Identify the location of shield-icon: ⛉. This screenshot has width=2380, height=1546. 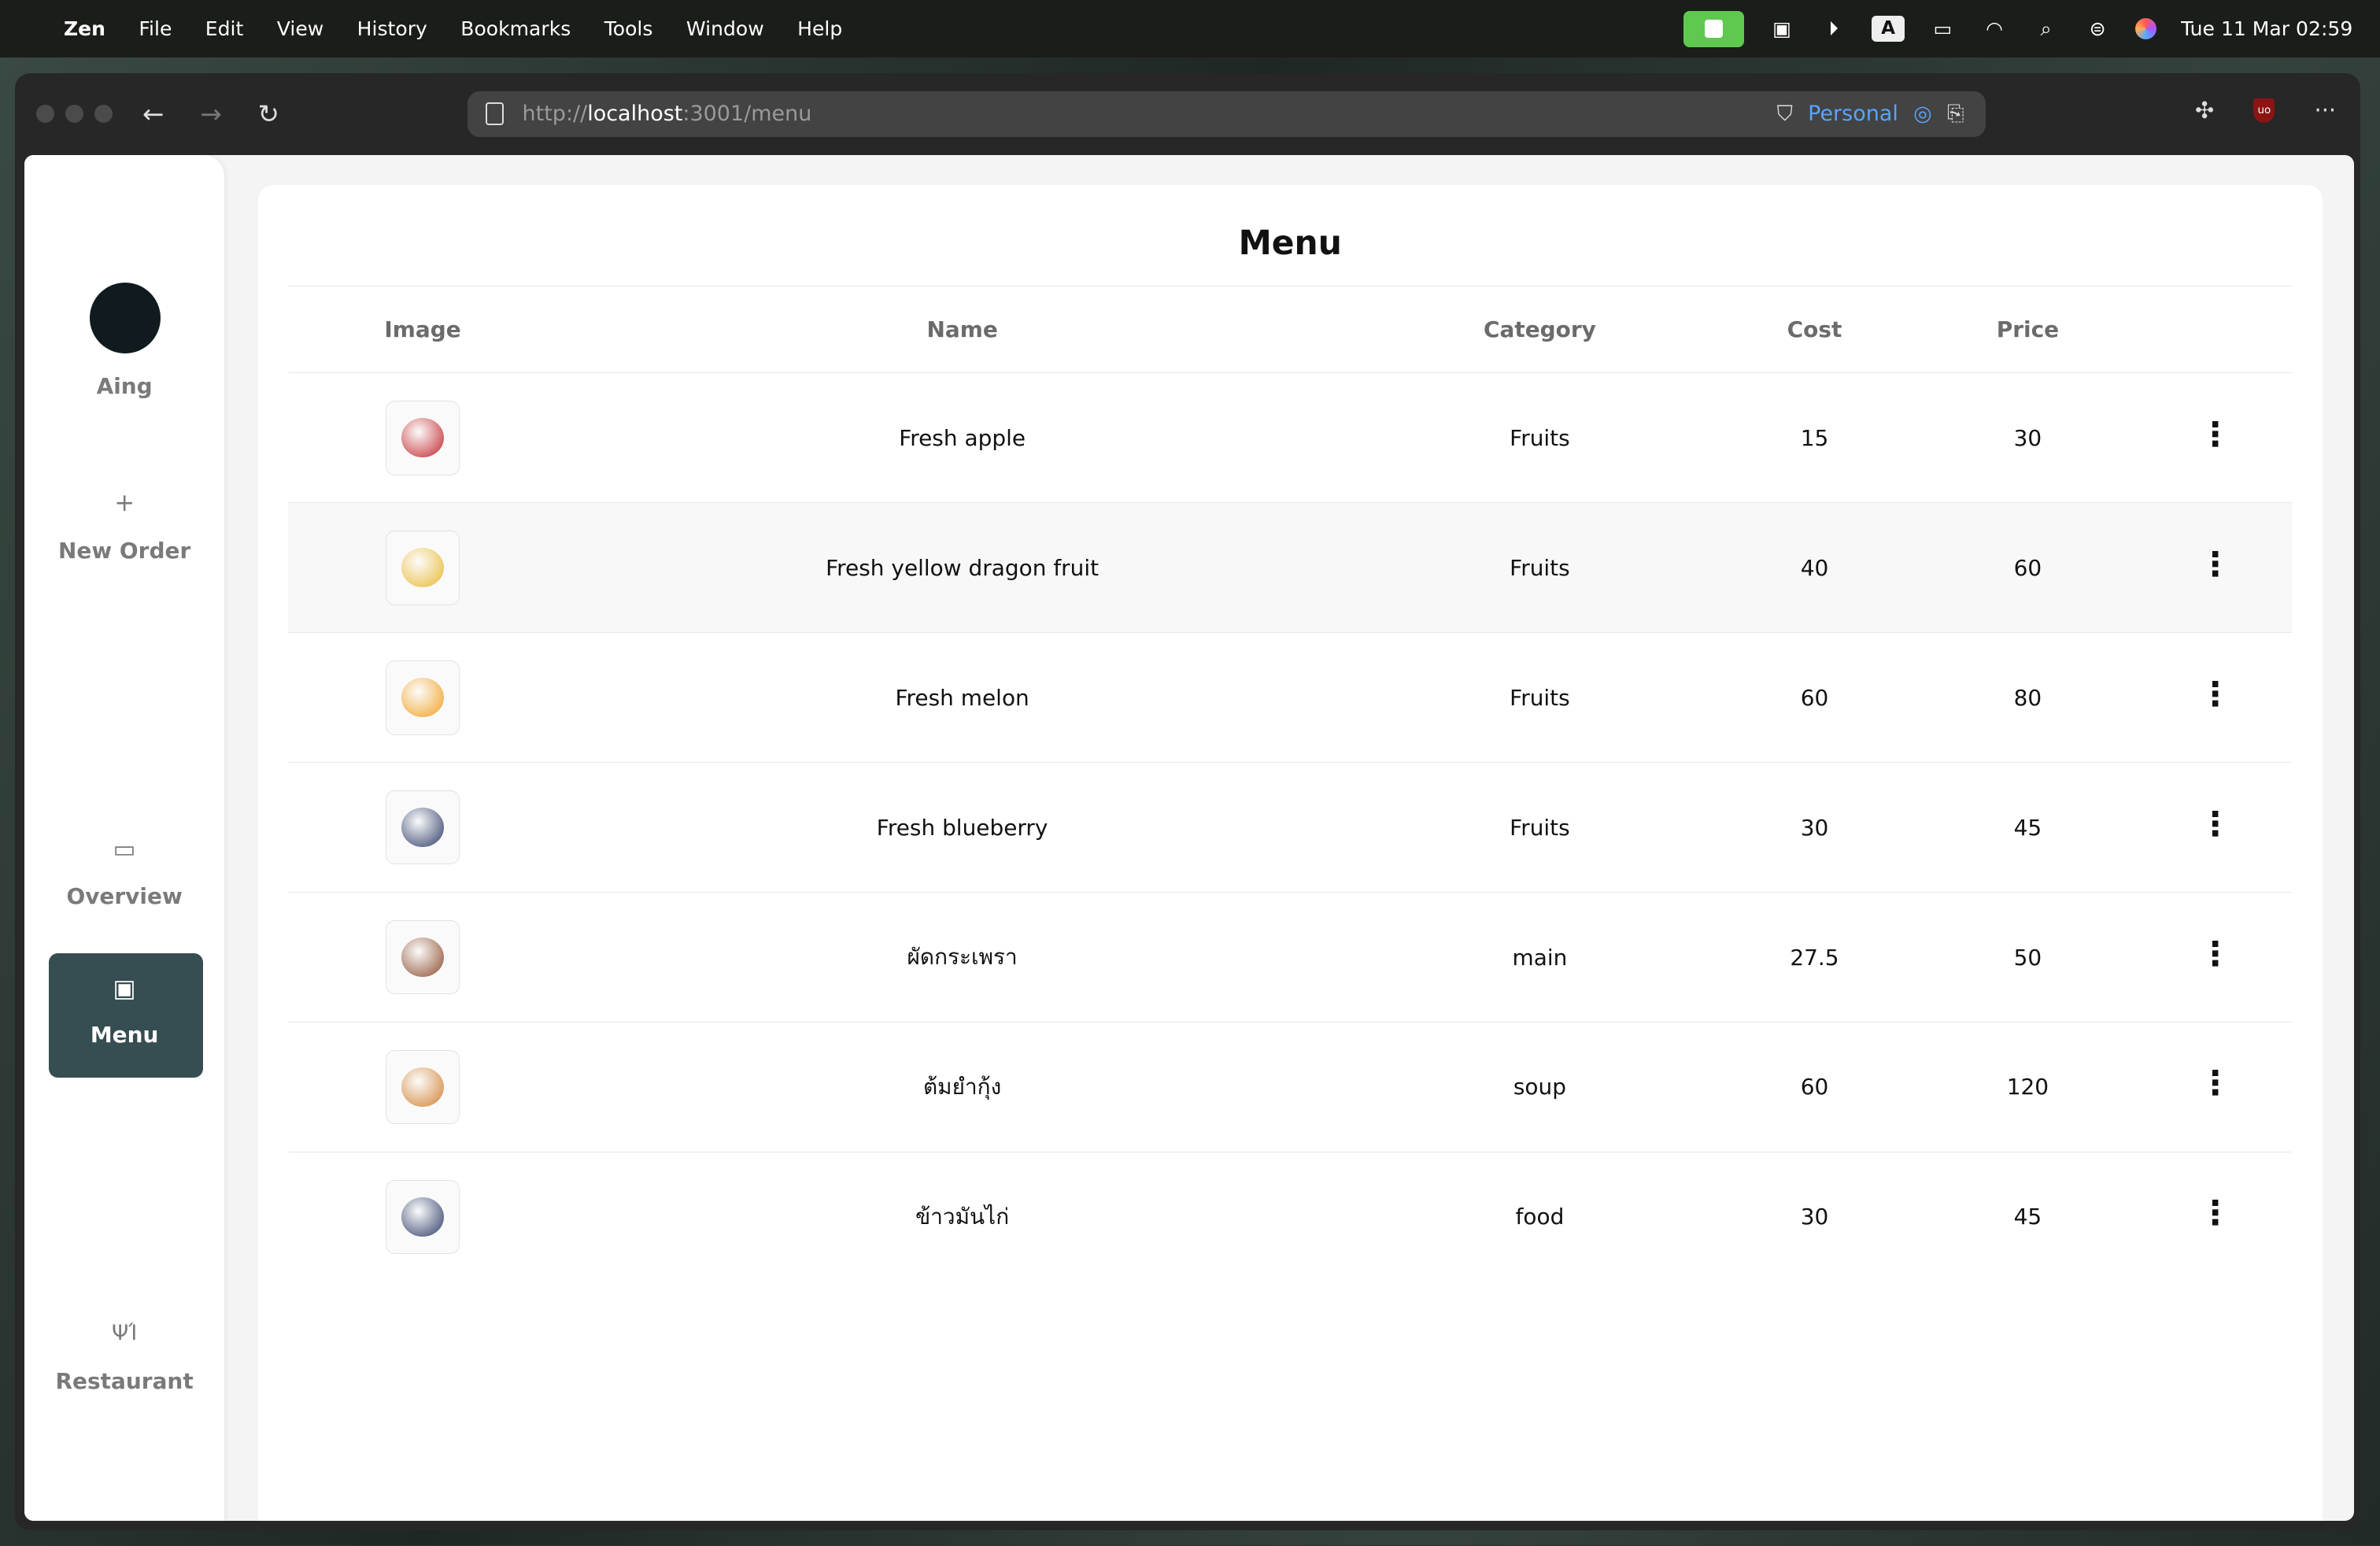
(1785, 114).